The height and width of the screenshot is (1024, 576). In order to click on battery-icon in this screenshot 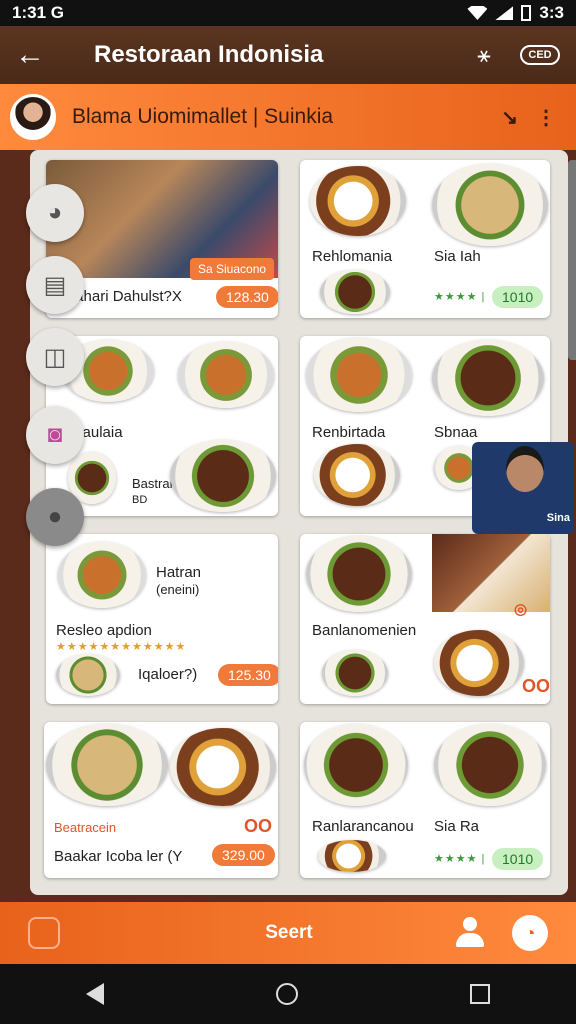, I will do `click(526, 13)`.